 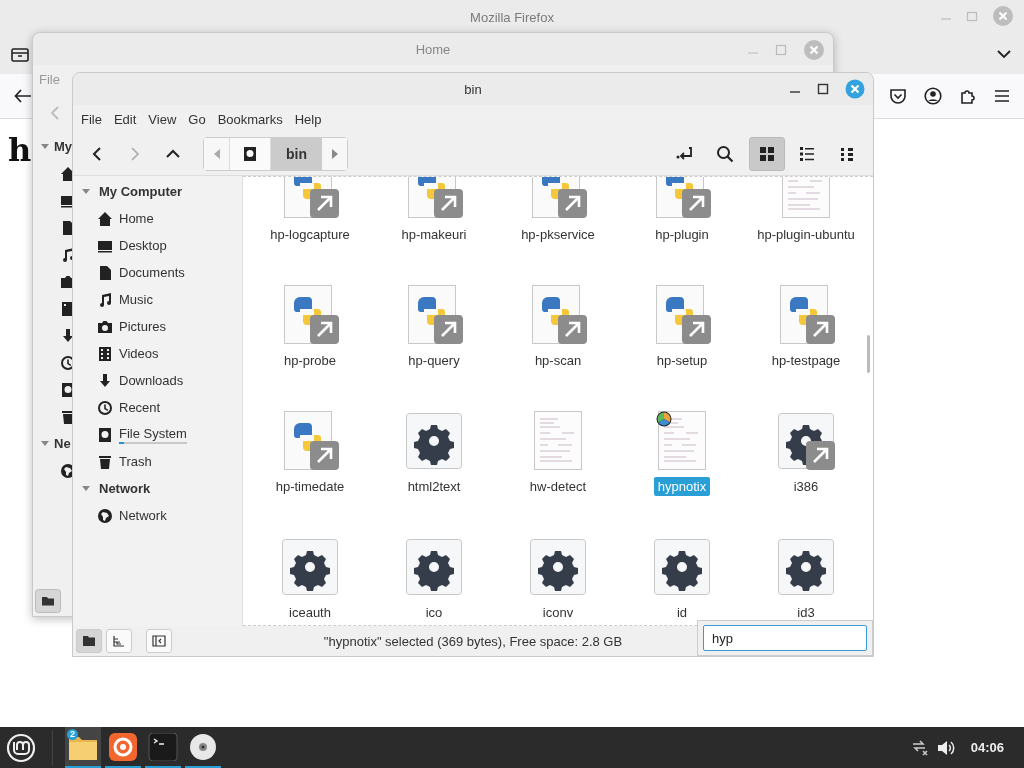 I want to click on close-icon, so click(x=855, y=89).